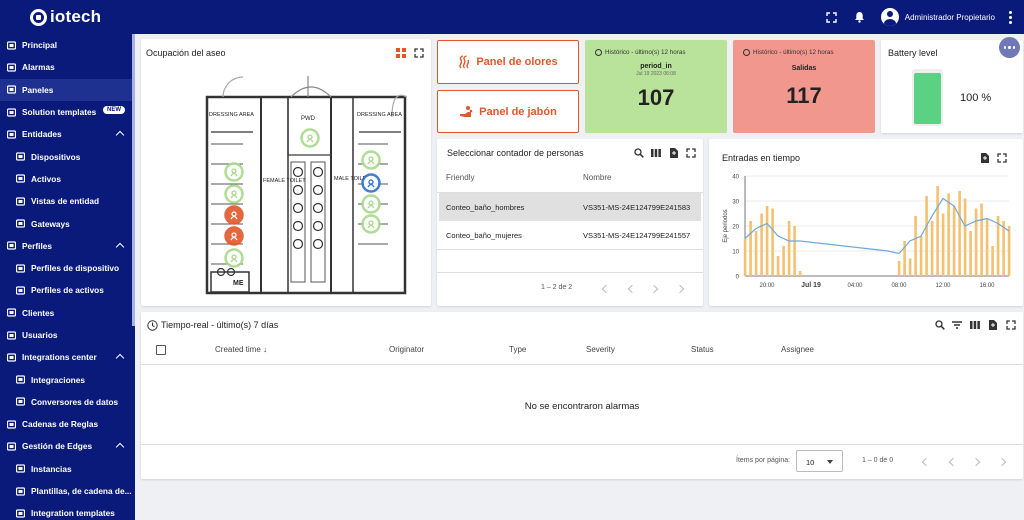 Image resolution: width=1024 pixels, height=520 pixels. I want to click on sidebar-item-integrations-center: Integrations center, so click(67, 357).